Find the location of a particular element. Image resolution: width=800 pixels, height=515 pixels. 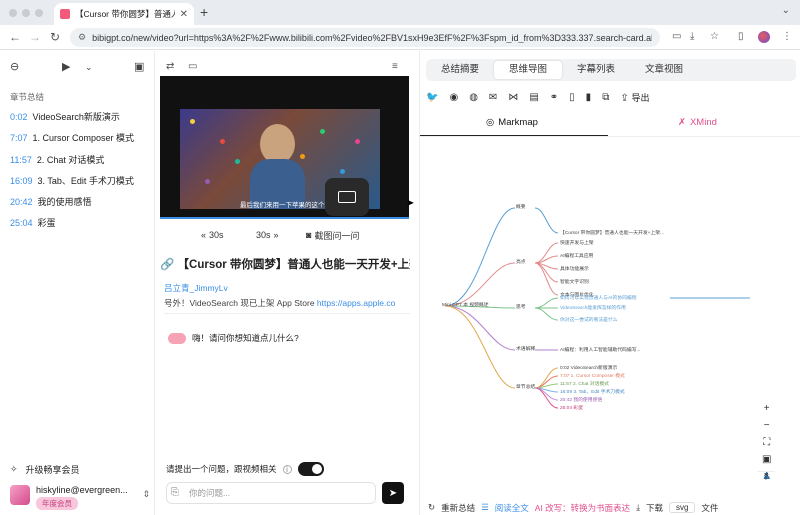

tab-article: 文章视图 is located at coordinates (664, 70).